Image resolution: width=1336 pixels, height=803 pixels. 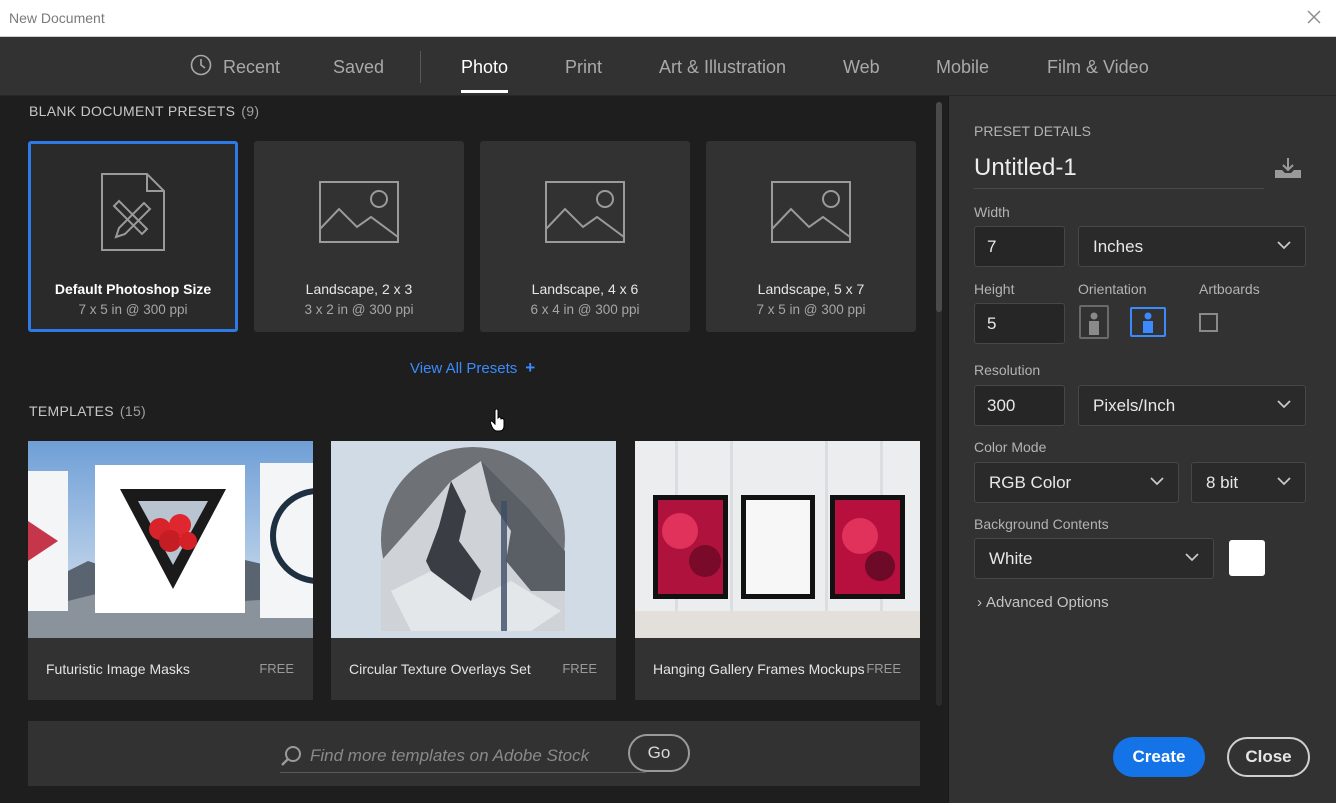 What do you see at coordinates (1076, 482) in the screenshot?
I see `color-mode-select: RGB Color` at bounding box center [1076, 482].